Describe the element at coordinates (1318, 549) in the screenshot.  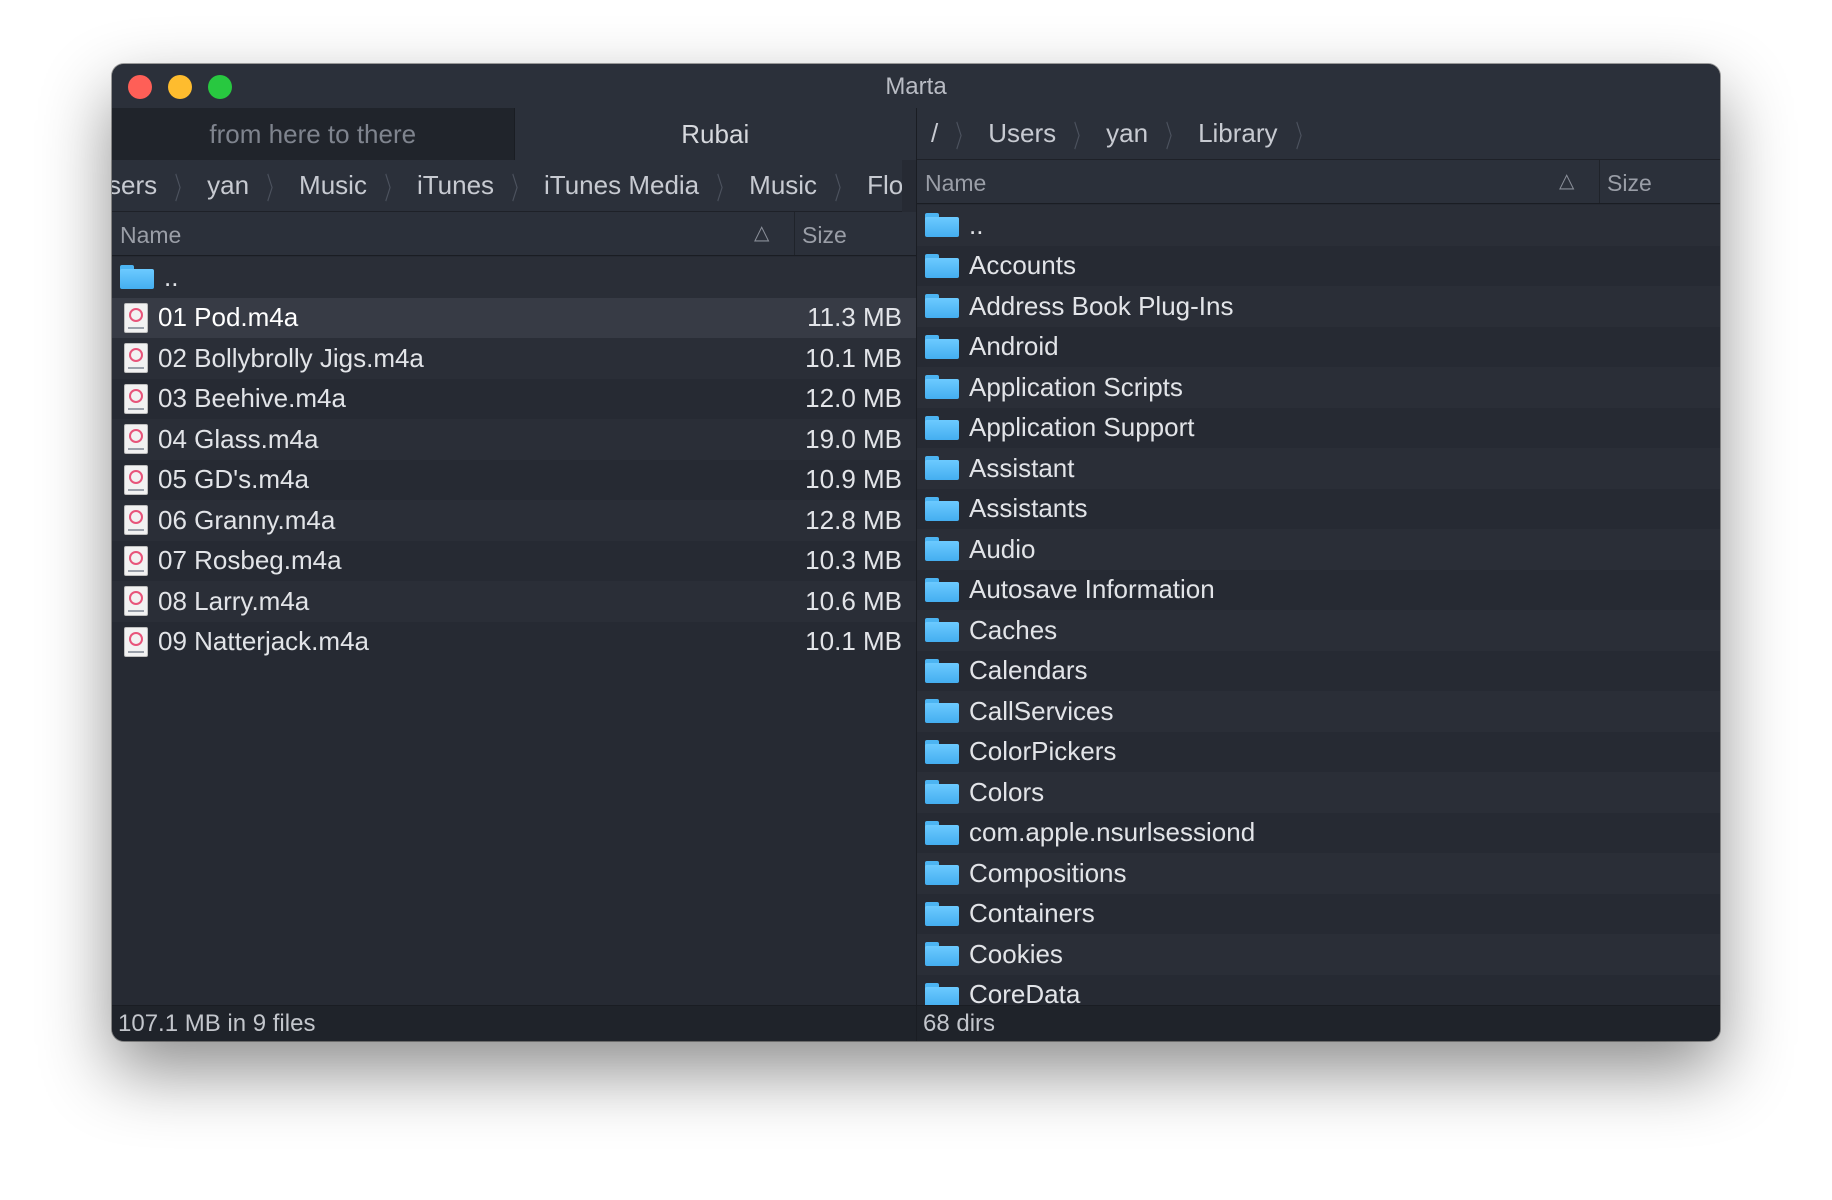
I see `directory-row: Audio` at that location.